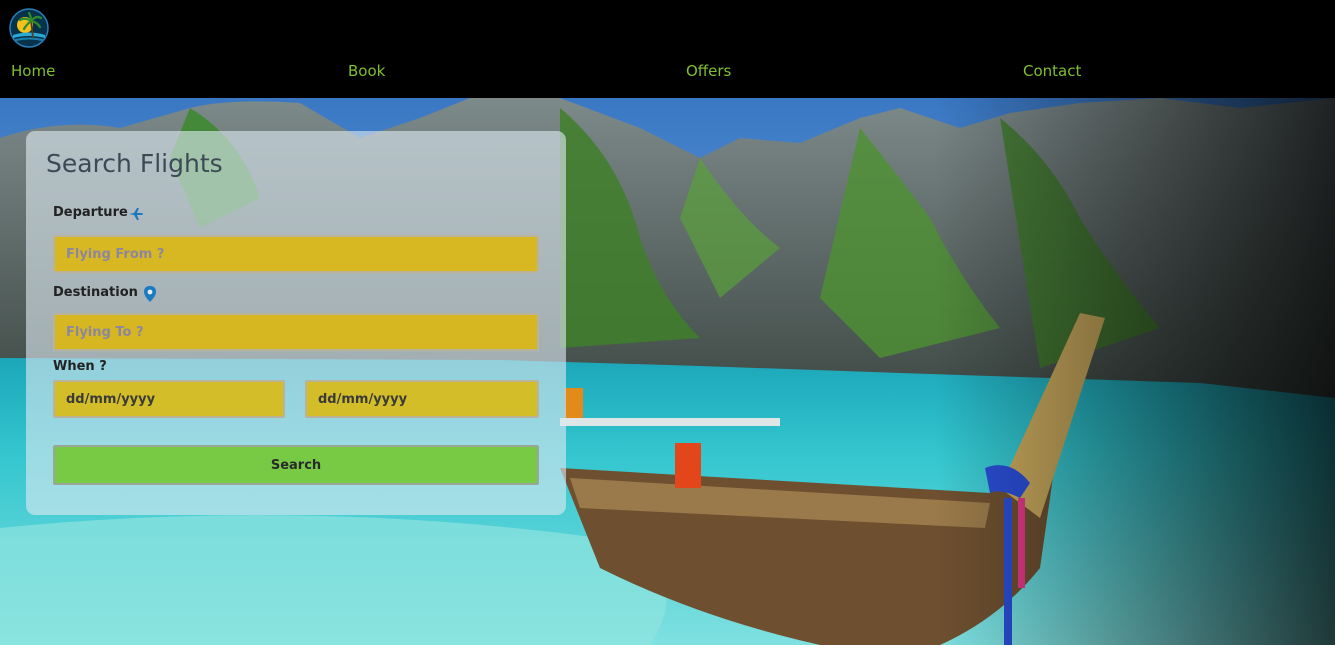 The image size is (1335, 645). What do you see at coordinates (33, 71) in the screenshot?
I see `nav-home: Home` at bounding box center [33, 71].